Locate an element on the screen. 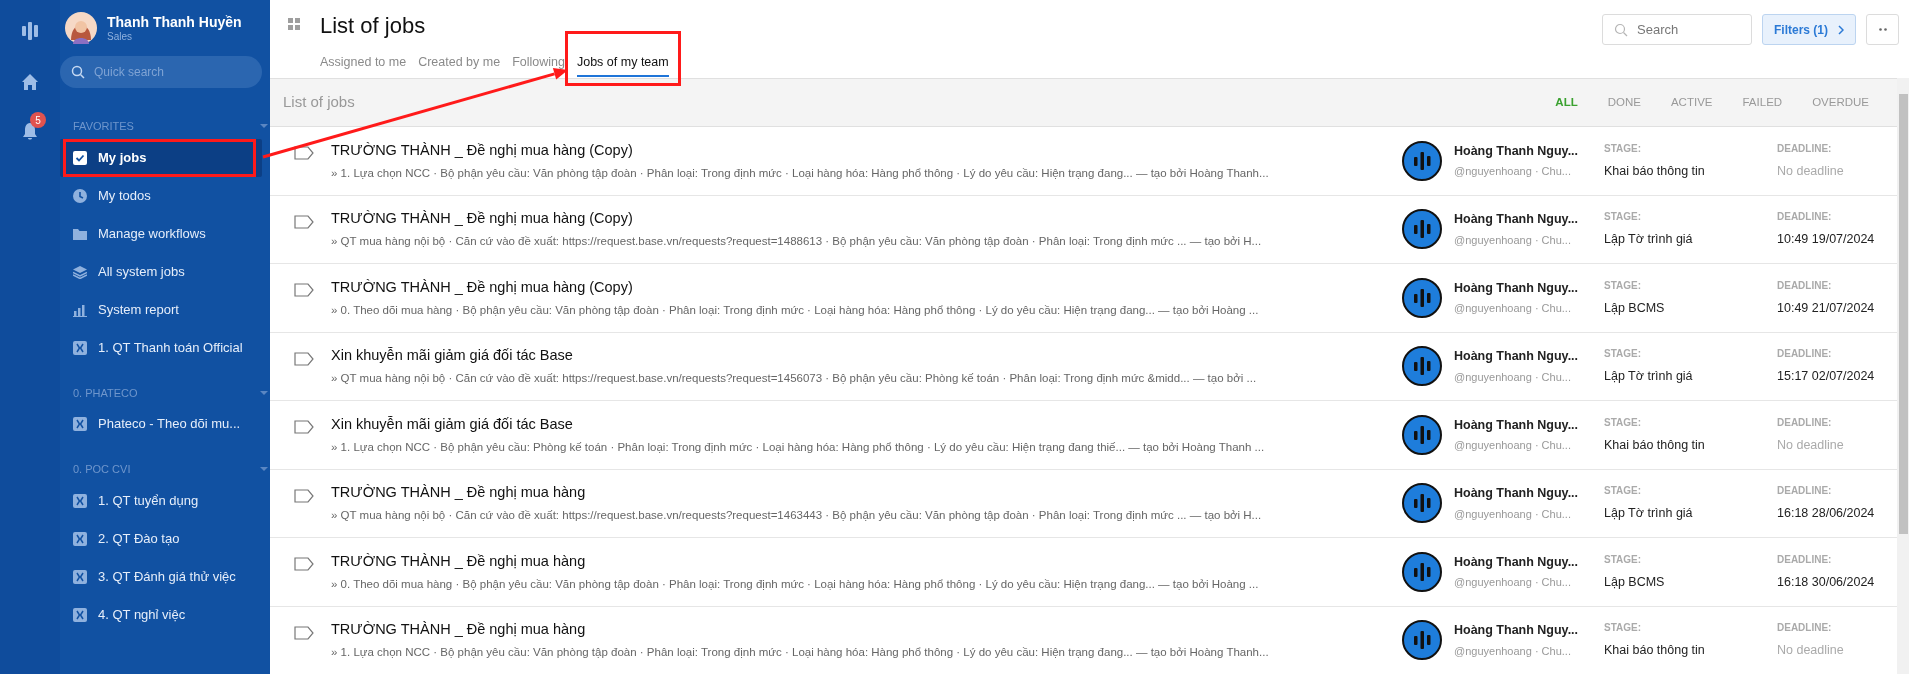 This screenshot has height=674, width=1909. logo-icon is located at coordinates (30, 31).